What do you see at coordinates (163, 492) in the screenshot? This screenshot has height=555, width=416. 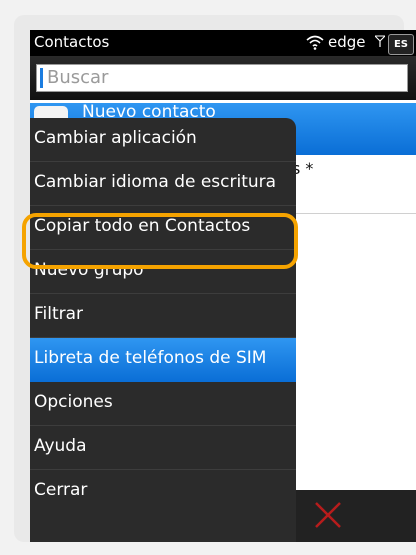 I see `menu-item-cerrar: Cerrar` at bounding box center [163, 492].